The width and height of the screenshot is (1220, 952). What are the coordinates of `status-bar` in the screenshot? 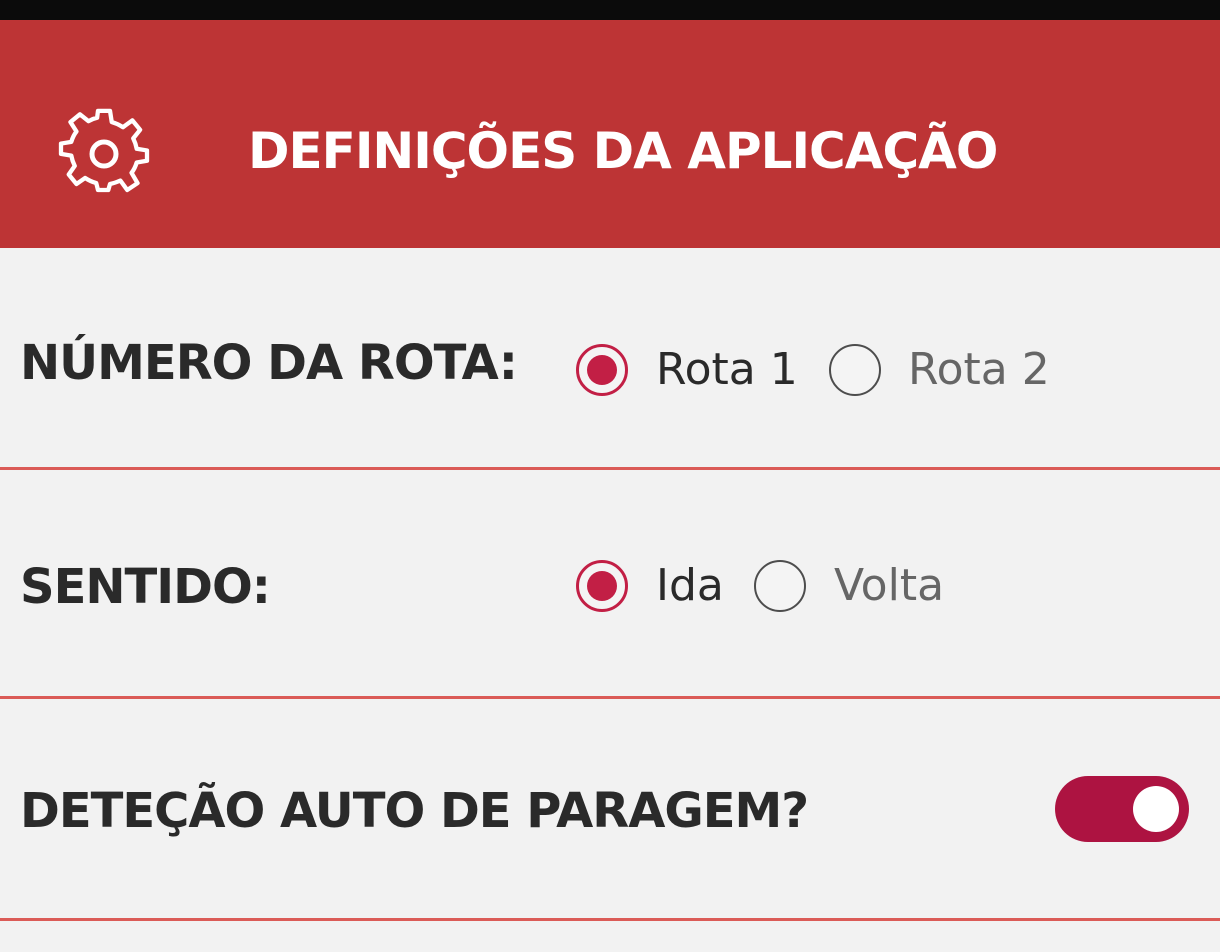 It's located at (610, 10).